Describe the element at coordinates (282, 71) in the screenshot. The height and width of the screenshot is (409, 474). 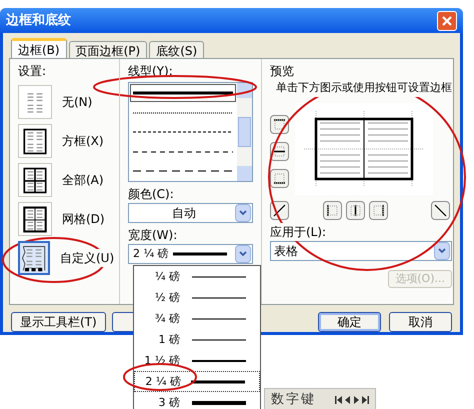
I see `preview-label: 预览` at that location.